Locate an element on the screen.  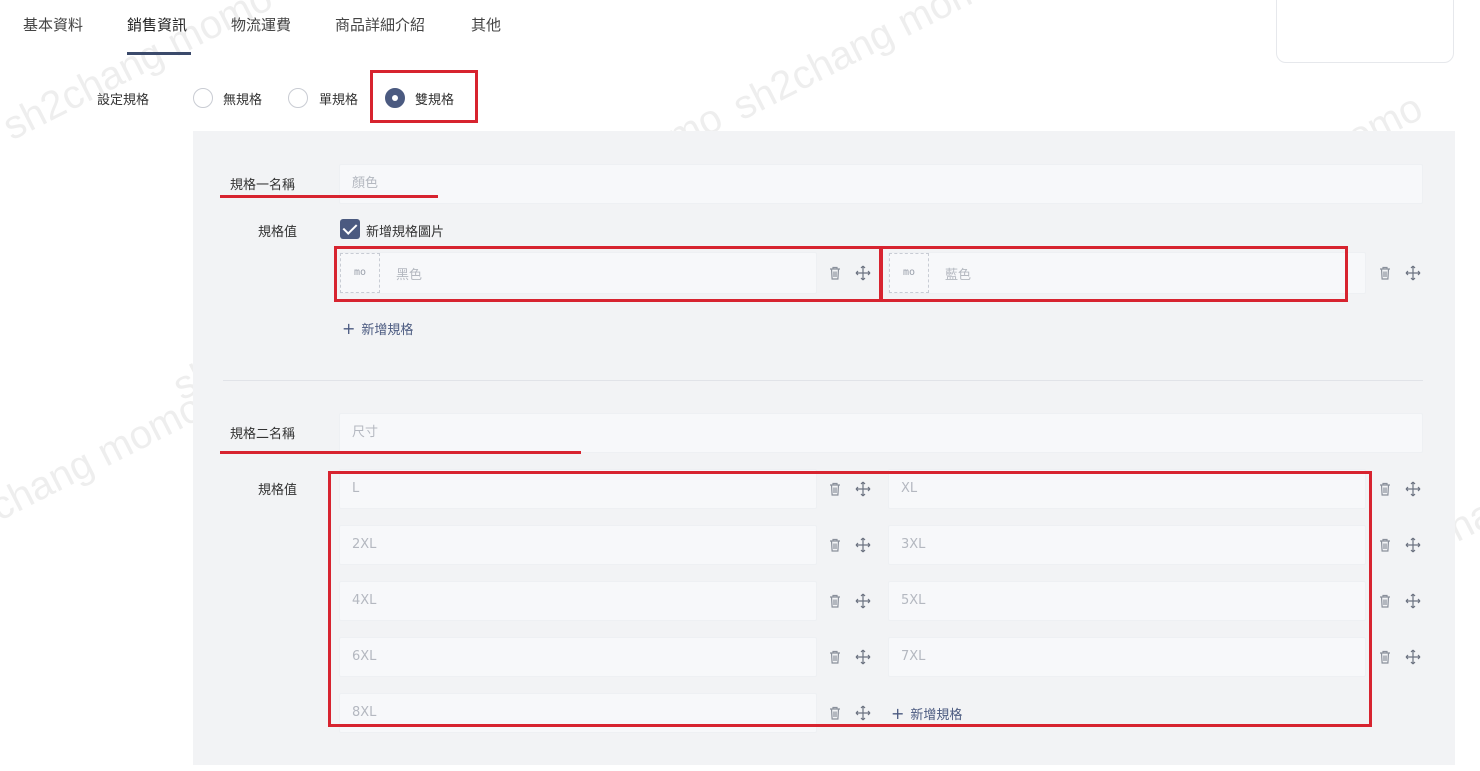
tab-product-details: 商品詳細介紹 is located at coordinates (380, 24).